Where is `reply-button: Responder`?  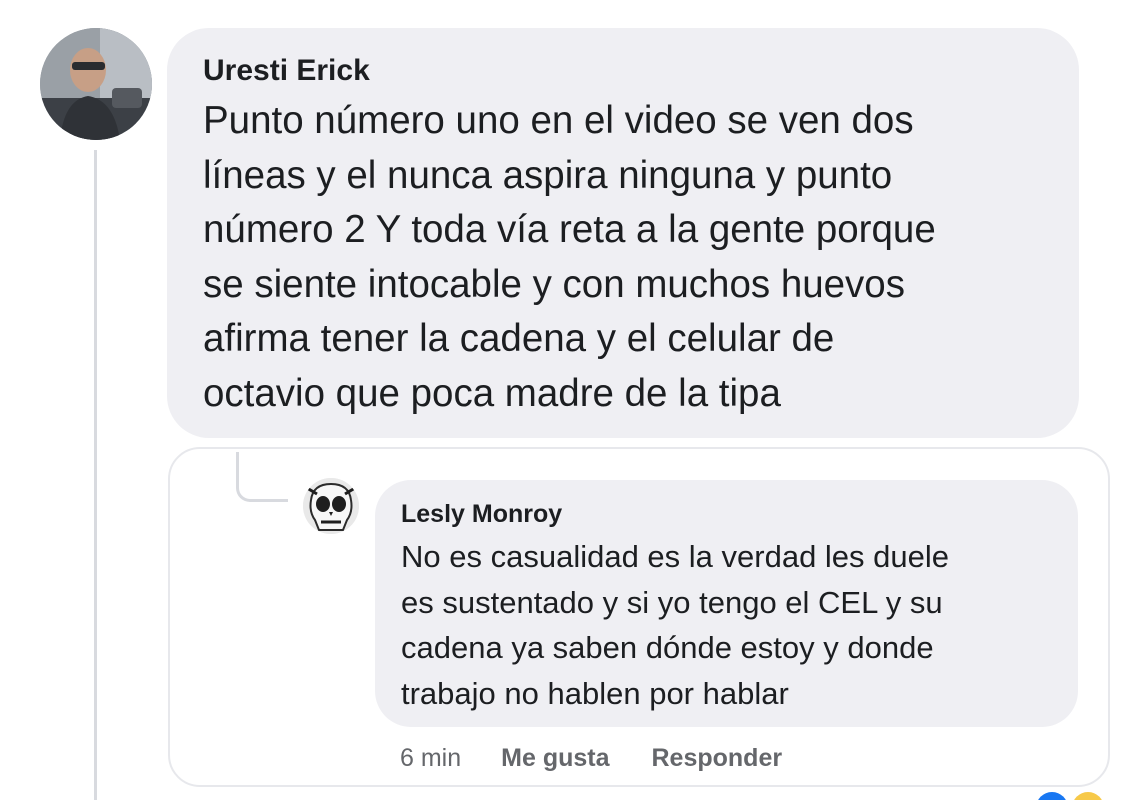
reply-button: Responder is located at coordinates (717, 758).